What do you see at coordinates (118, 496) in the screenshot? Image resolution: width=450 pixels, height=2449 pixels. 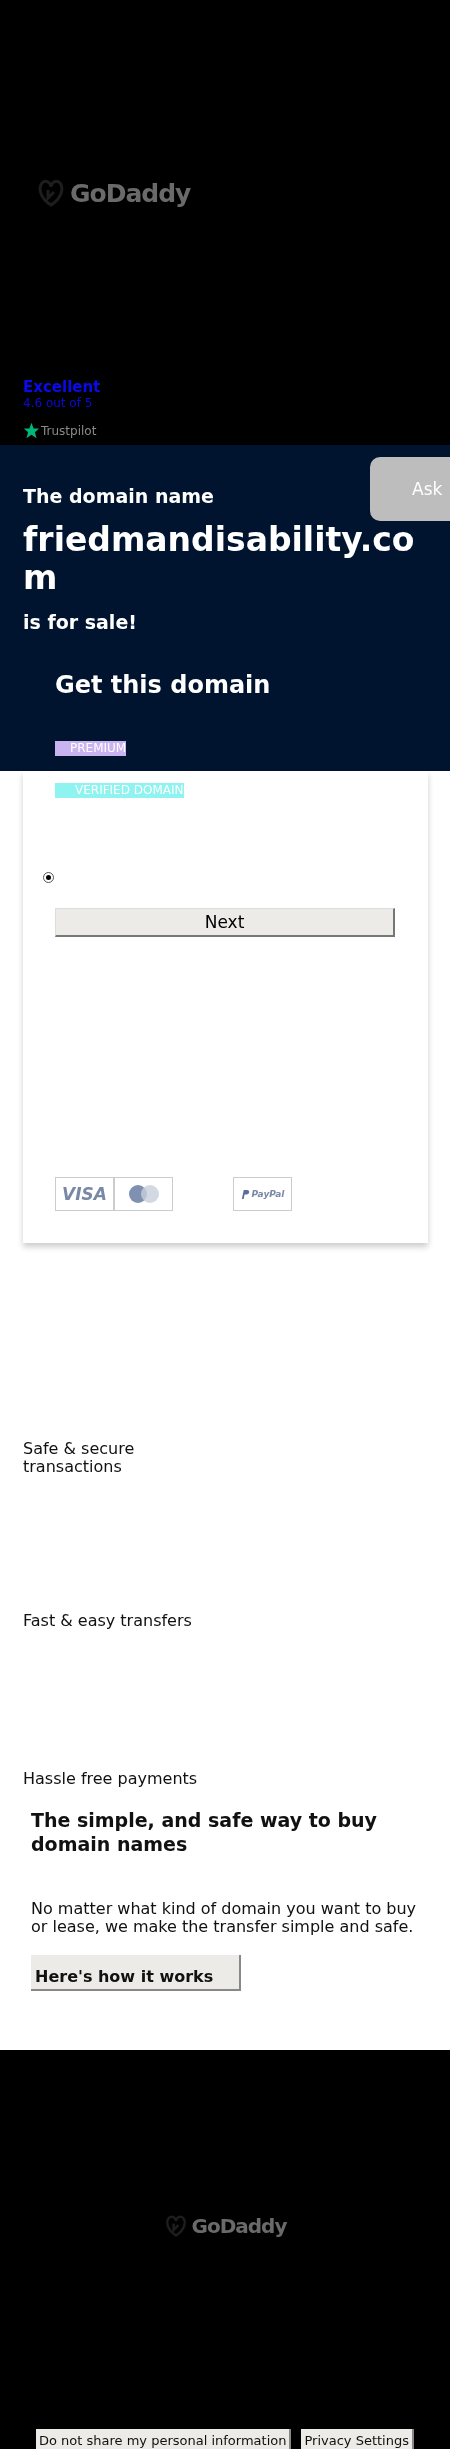 I see `hero-intro: The domain name` at bounding box center [118, 496].